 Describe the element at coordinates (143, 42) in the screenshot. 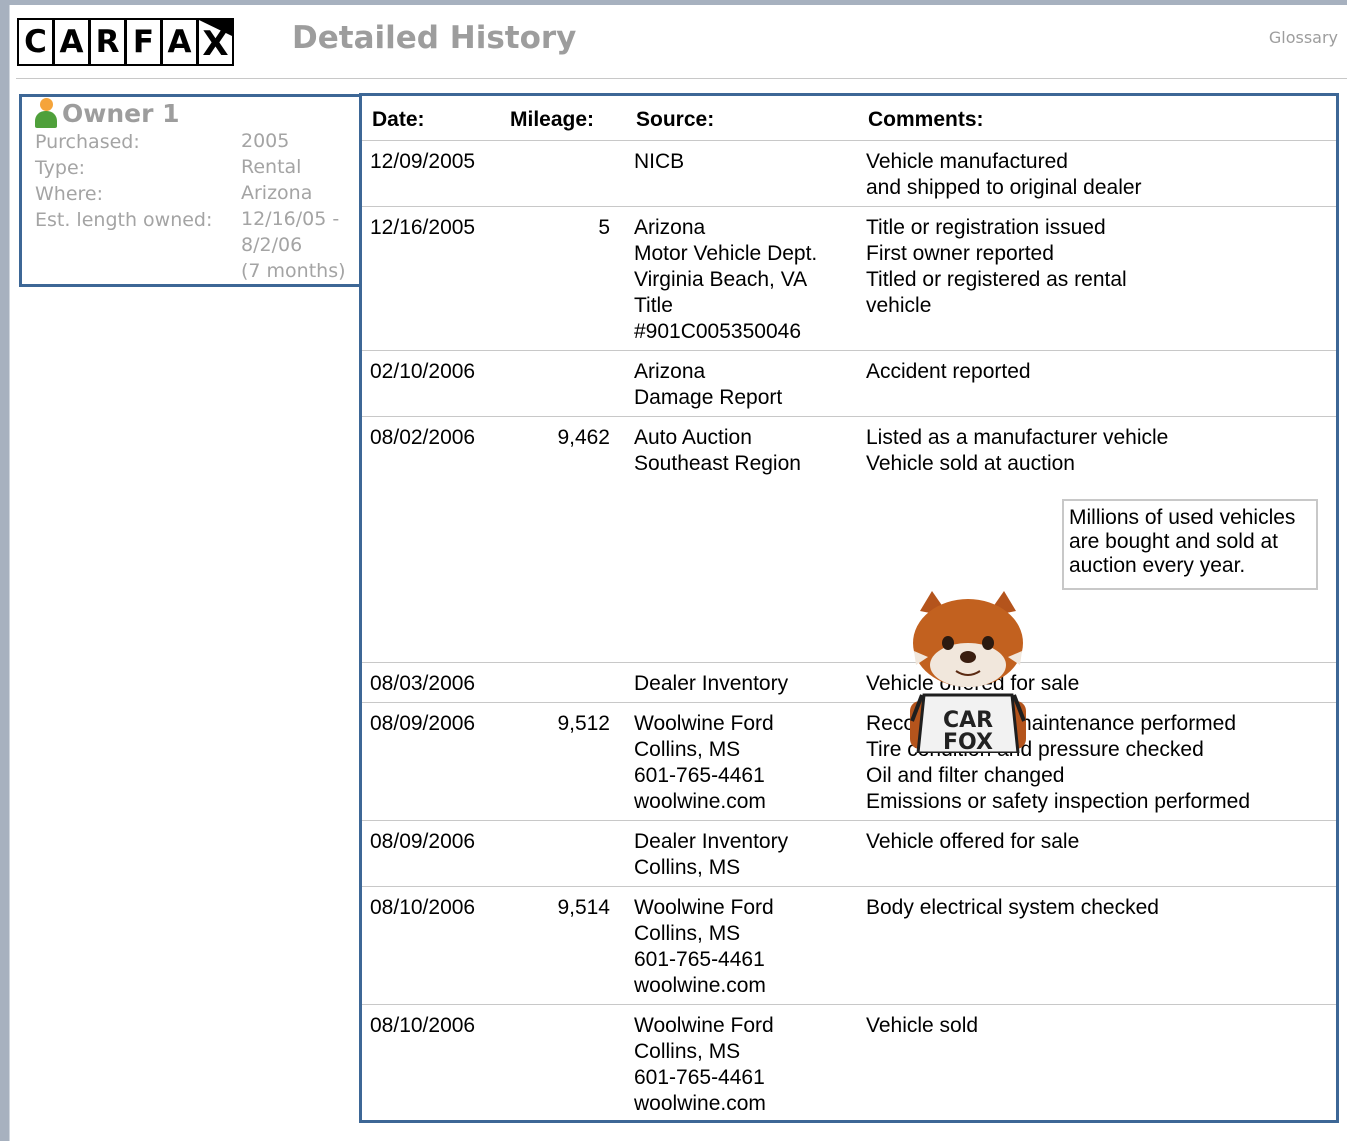

I see `logo-letter: F` at that location.